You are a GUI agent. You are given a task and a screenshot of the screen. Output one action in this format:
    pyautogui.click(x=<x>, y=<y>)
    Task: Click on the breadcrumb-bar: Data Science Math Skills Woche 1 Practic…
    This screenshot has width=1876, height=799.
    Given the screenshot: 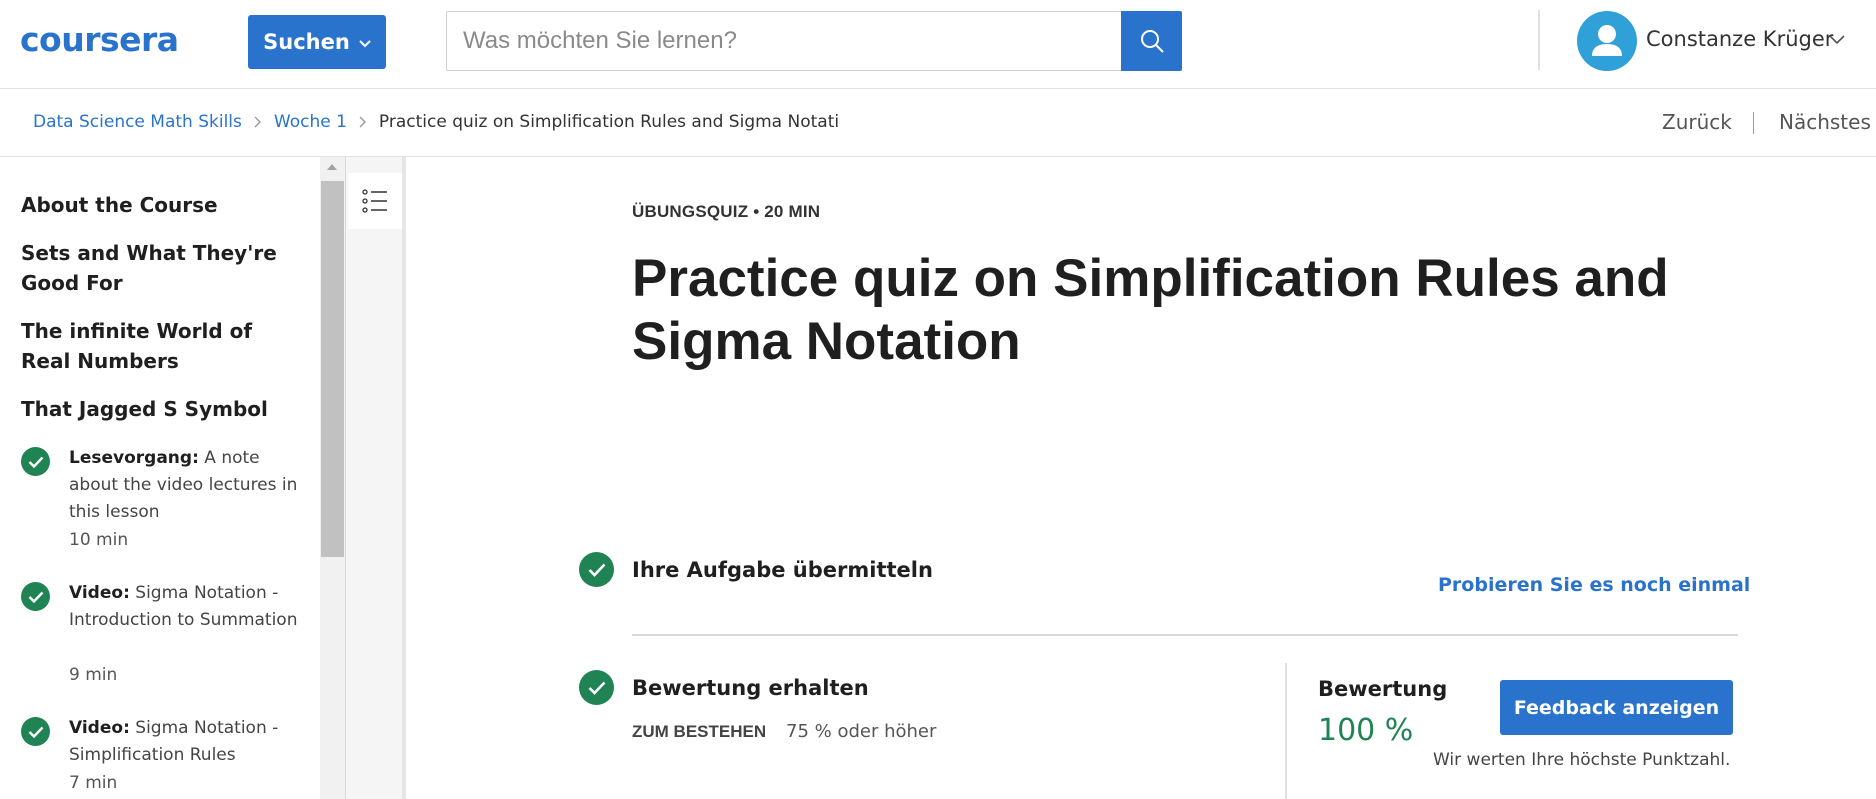 What is the action you would take?
    pyautogui.click(x=938, y=123)
    